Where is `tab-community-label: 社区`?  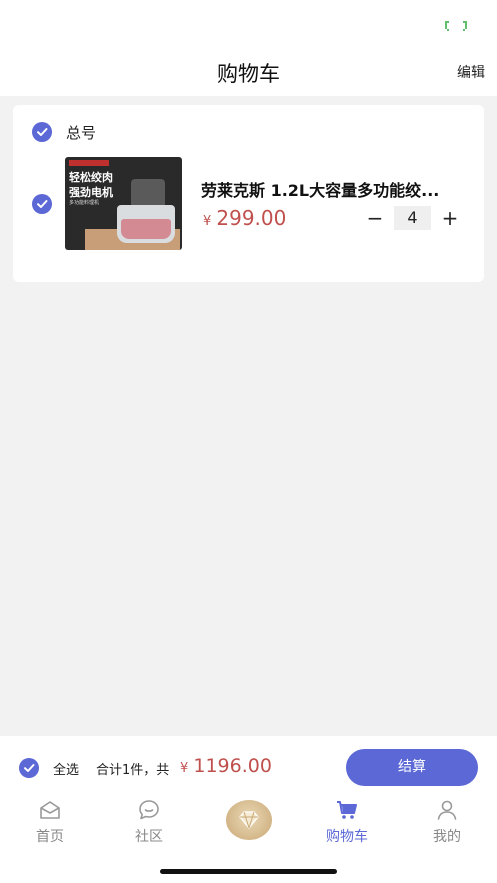
tab-community-label: 社区 is located at coordinates (149, 837).